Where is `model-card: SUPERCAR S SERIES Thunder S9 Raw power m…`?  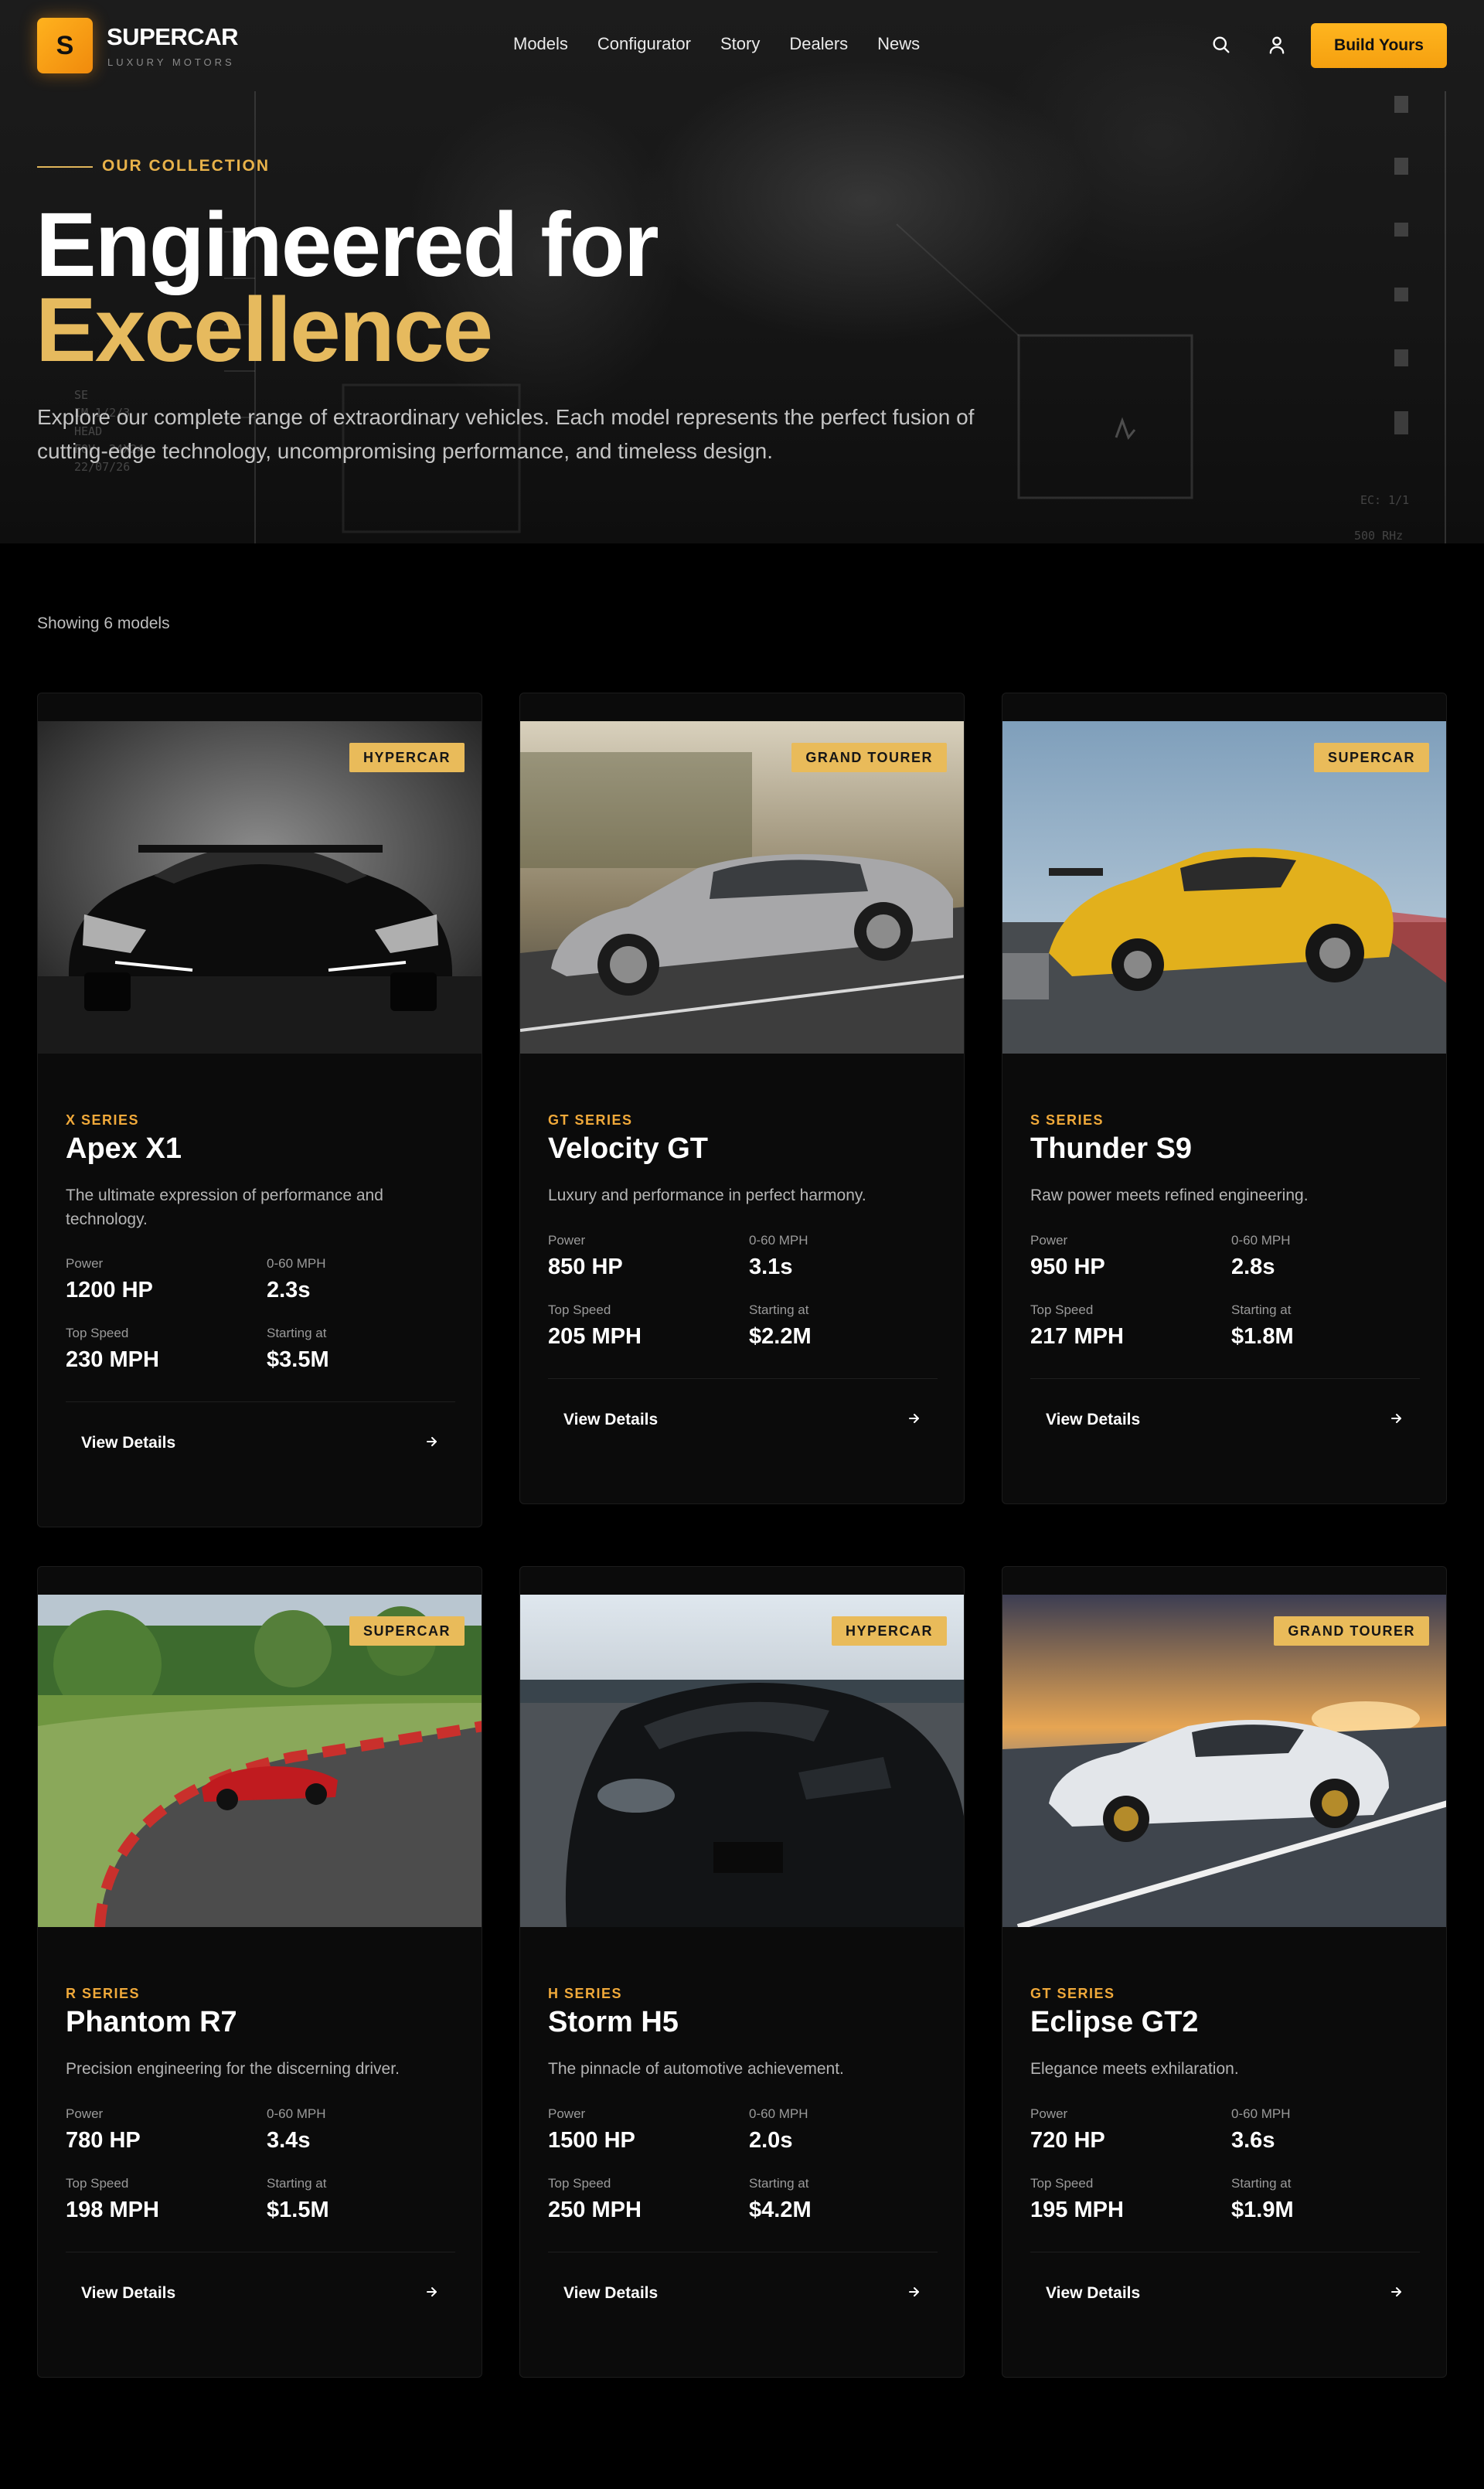
model-card: SUPERCAR S SERIES Thunder S9 Raw power m… is located at coordinates (1224, 1098).